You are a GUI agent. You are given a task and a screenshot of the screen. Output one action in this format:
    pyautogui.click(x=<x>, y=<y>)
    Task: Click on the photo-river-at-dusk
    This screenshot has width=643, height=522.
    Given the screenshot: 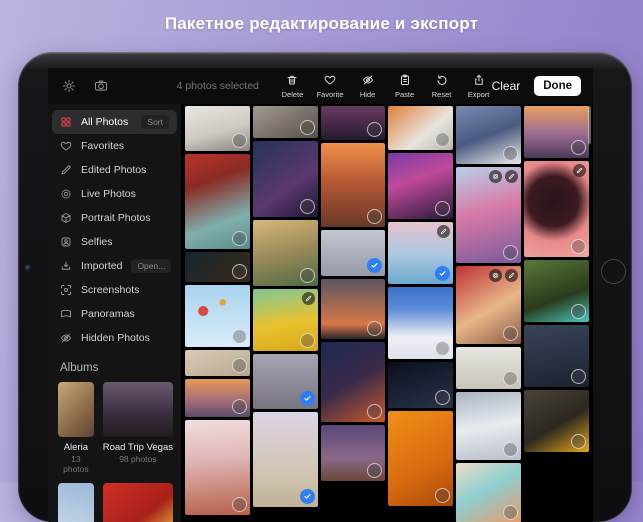 What is the action you would take?
    pyautogui.click(x=556, y=356)
    